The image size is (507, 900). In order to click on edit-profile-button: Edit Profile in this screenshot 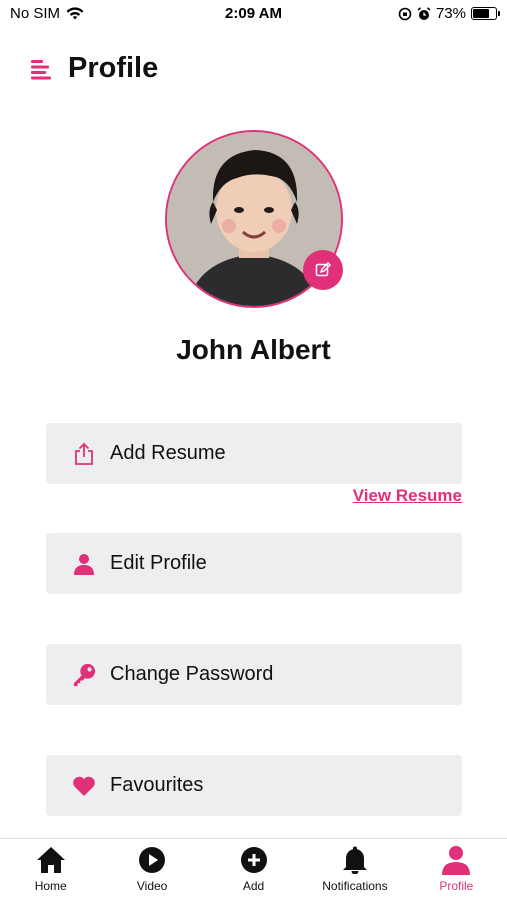, I will do `click(254, 563)`.